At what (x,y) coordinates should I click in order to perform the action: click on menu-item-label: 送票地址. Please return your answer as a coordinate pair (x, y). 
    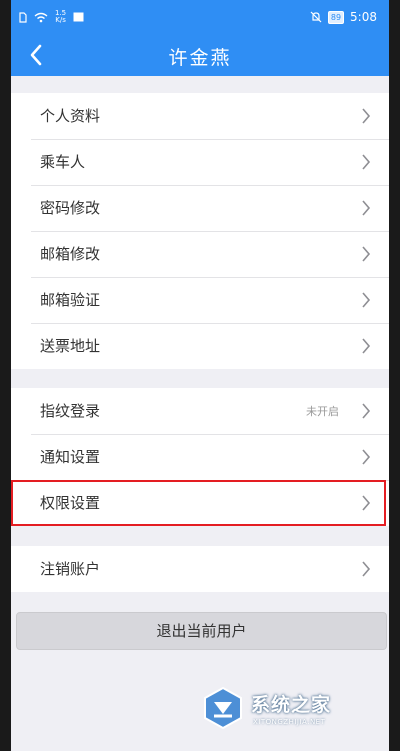
    Looking at the image, I should click on (70, 346).